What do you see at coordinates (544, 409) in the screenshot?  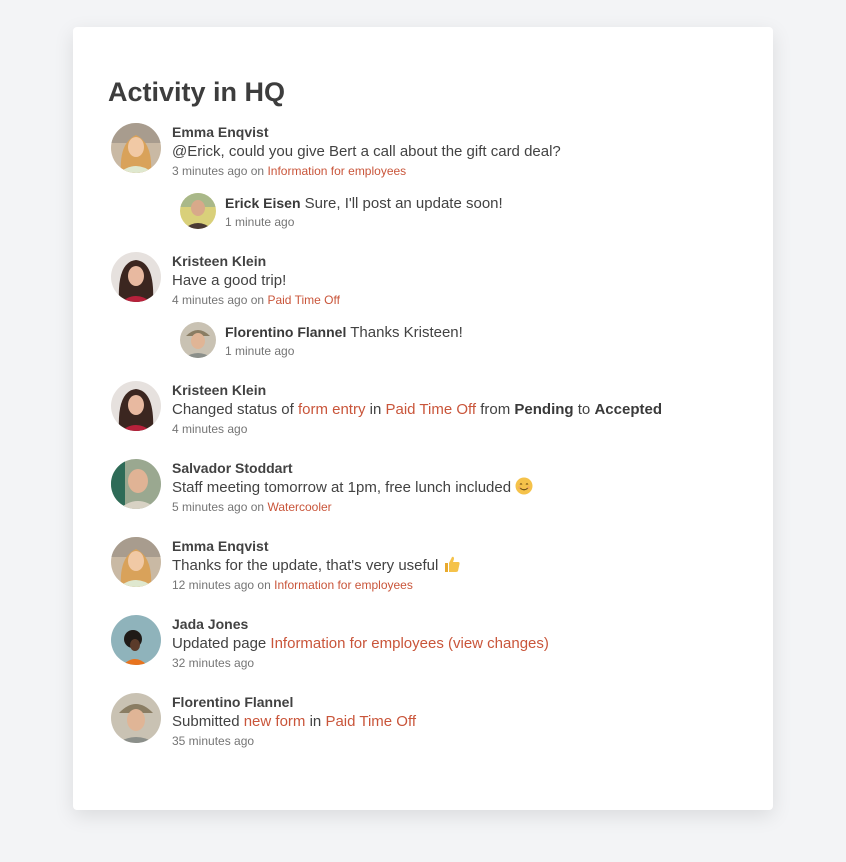 I see `old-status: Pending` at bounding box center [544, 409].